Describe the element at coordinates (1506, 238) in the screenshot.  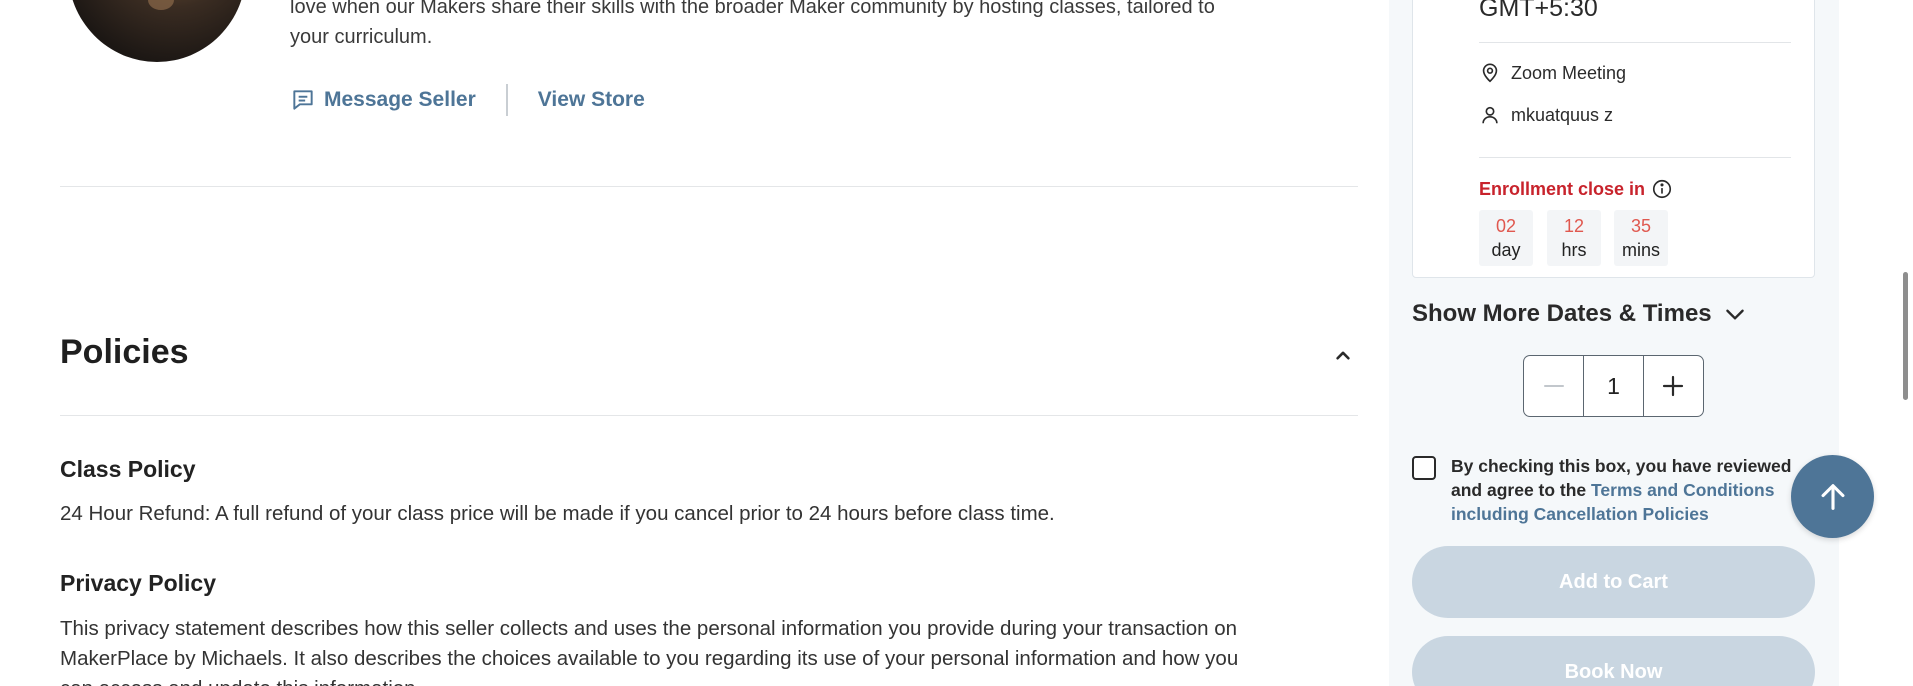
I see `countdown-days: 02 day` at that location.